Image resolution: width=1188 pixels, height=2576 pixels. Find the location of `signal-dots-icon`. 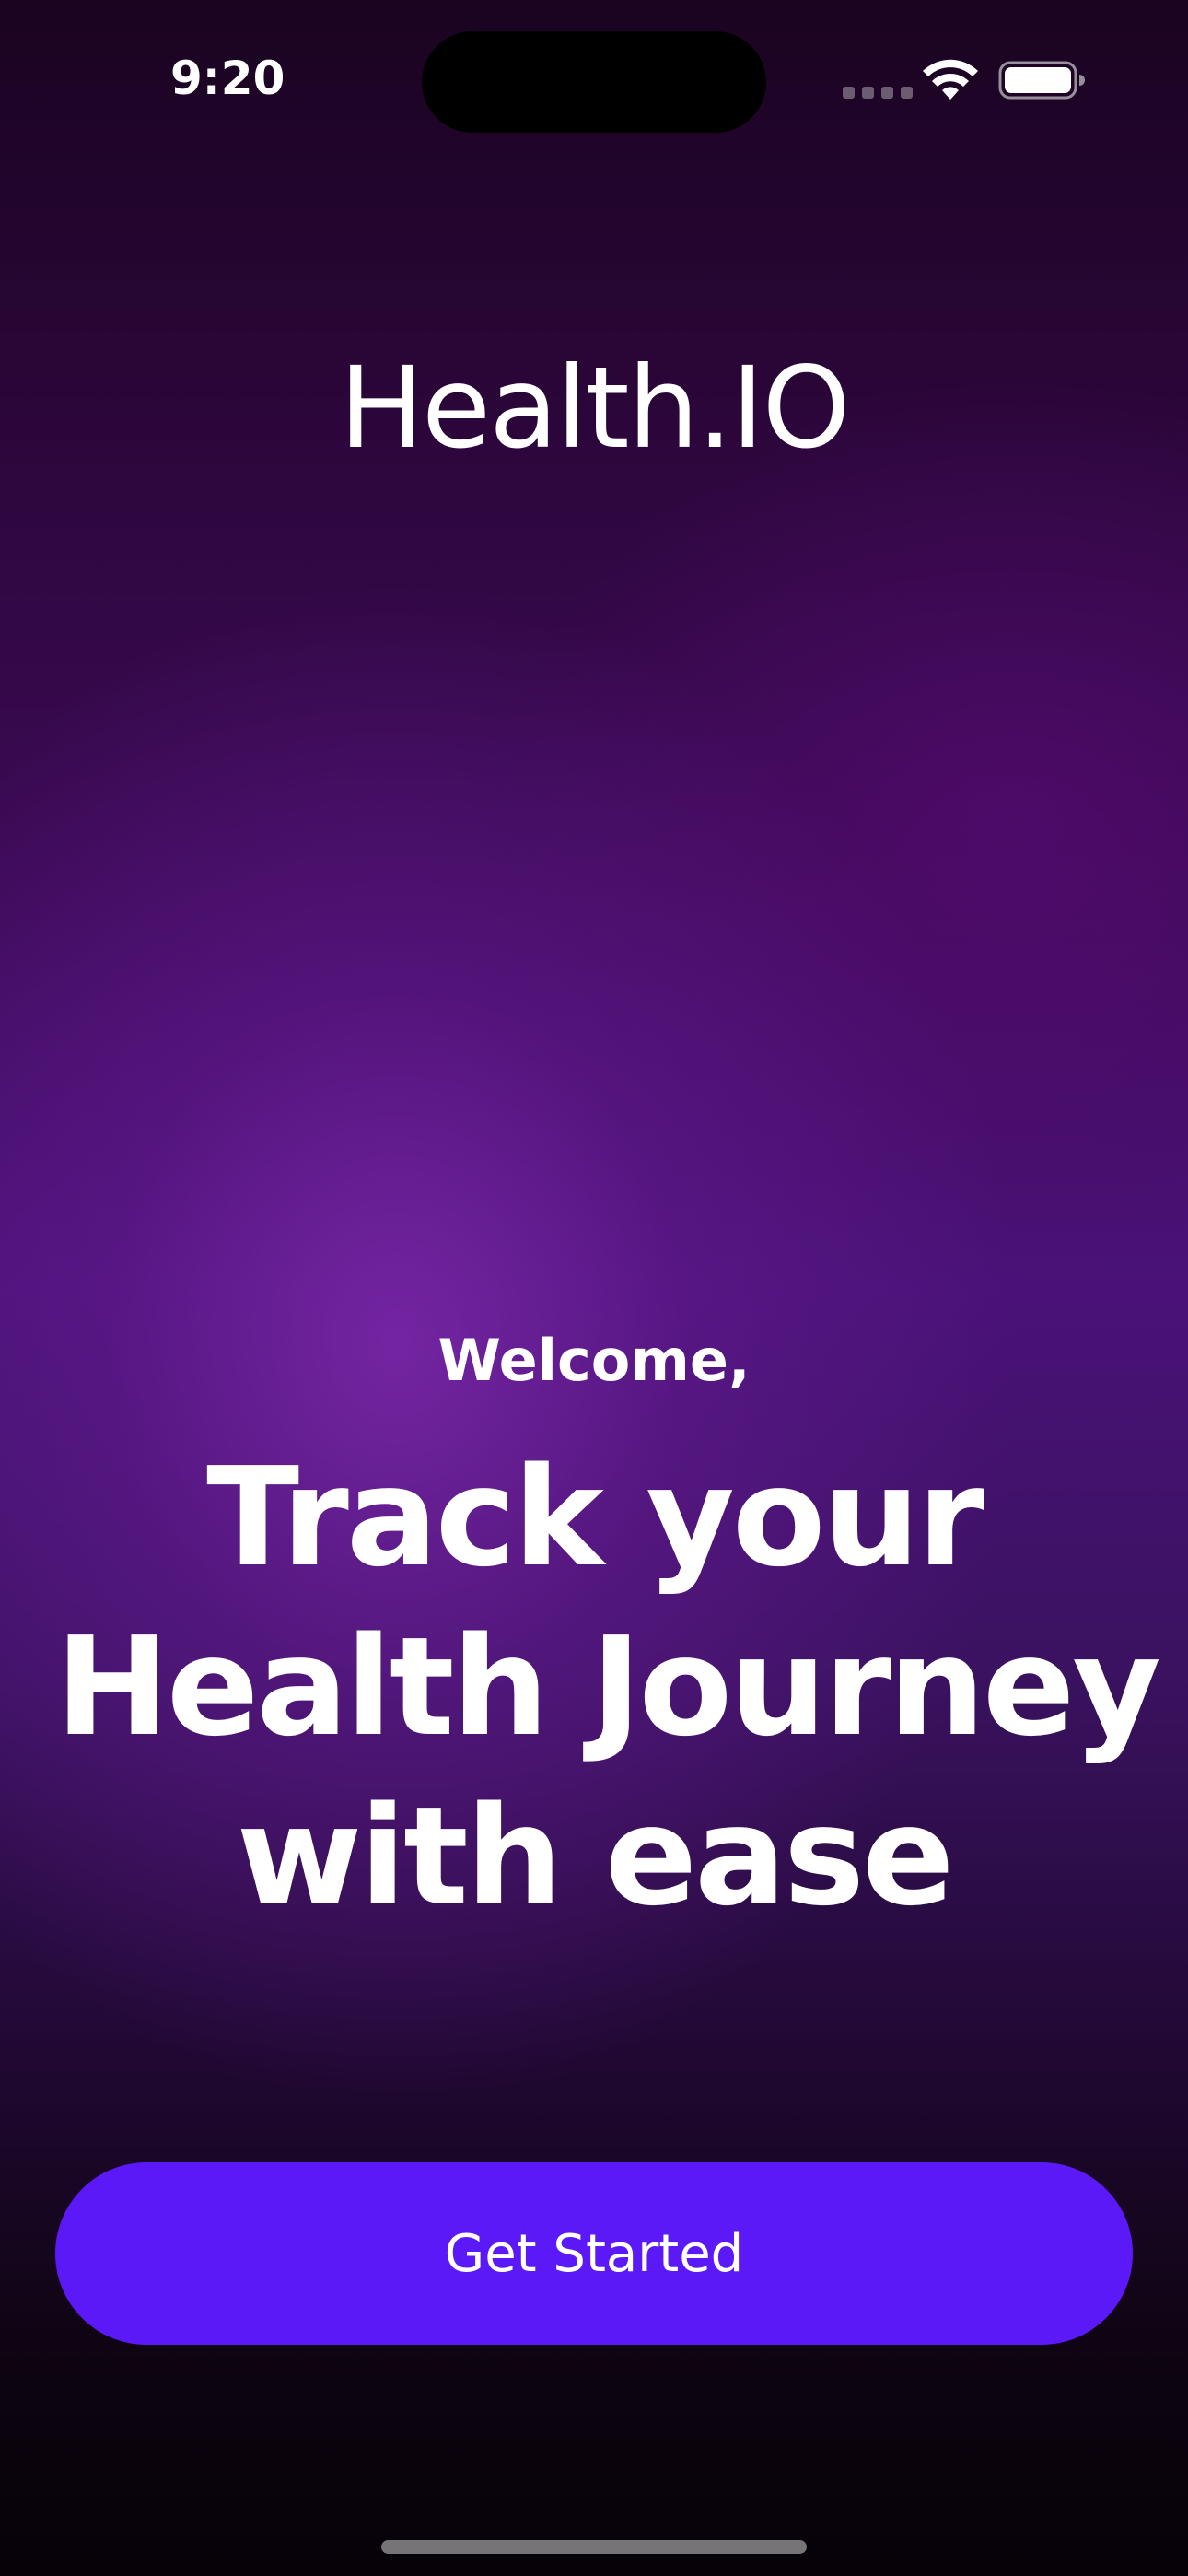

signal-dots-icon is located at coordinates (878, 93).